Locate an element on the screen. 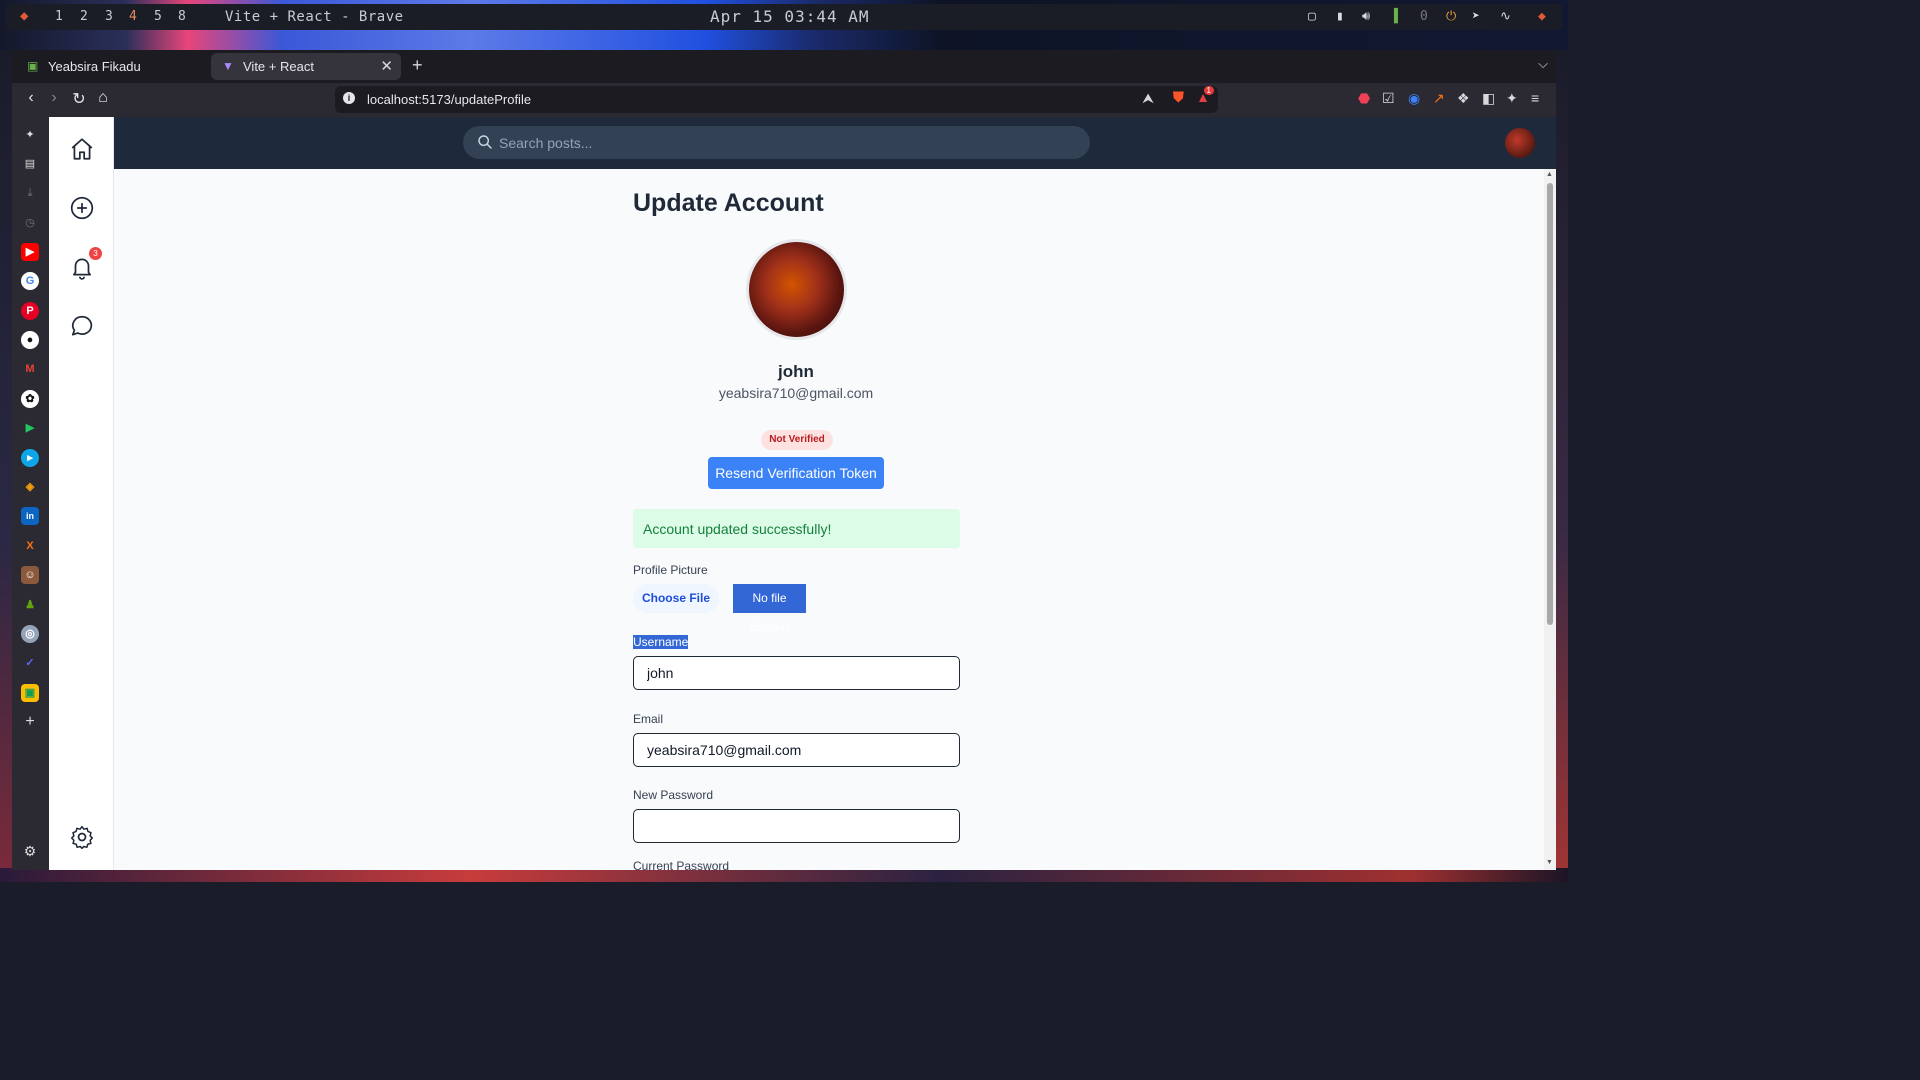 Image resolution: width=1920 pixels, height=1080 pixels. no-file-chosen-text: No file chosen is located at coordinates (769, 609).